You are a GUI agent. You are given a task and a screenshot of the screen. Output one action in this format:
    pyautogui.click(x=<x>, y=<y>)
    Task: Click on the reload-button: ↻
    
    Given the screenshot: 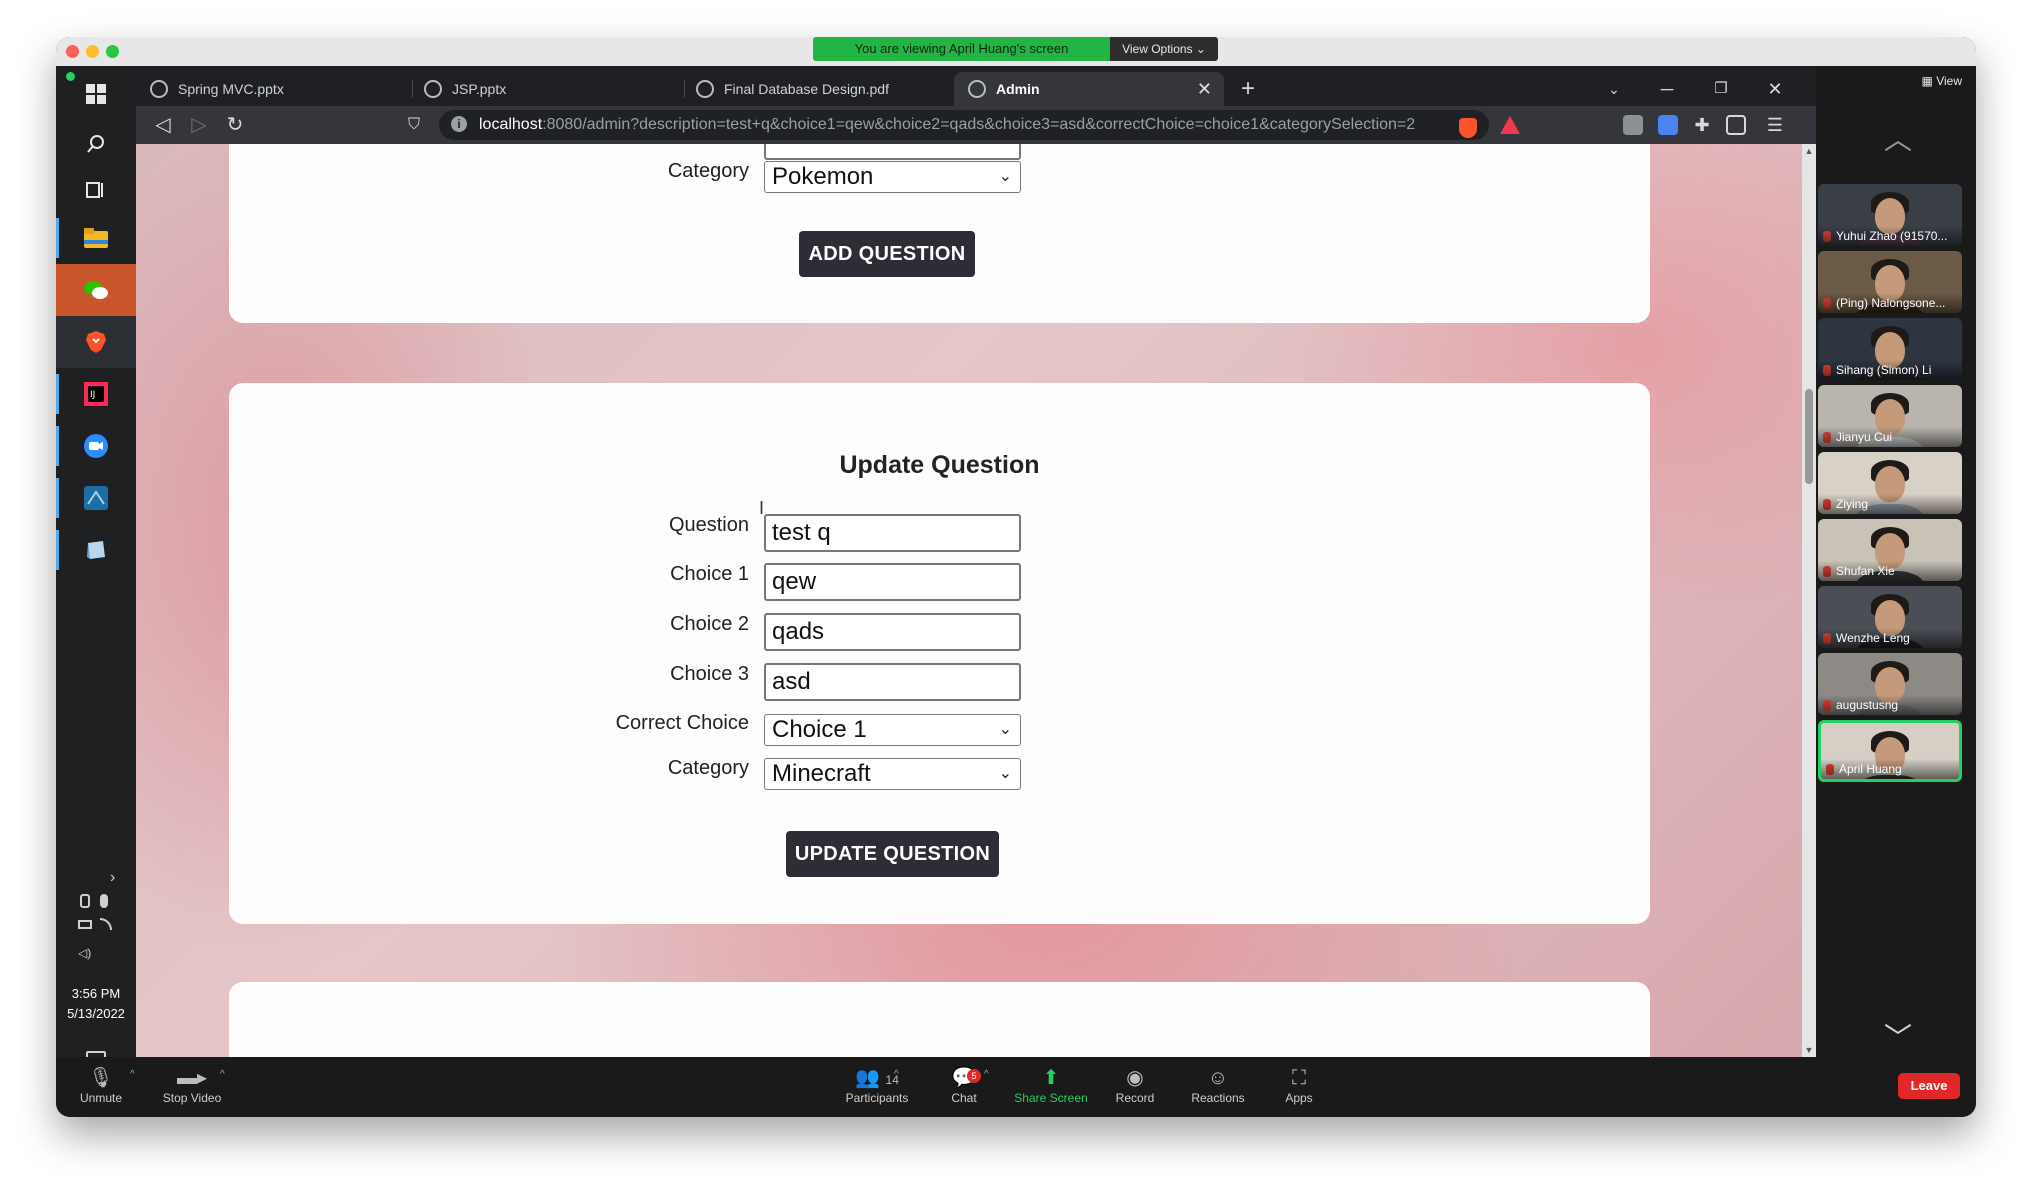 What is the action you would take?
    pyautogui.click(x=235, y=125)
    